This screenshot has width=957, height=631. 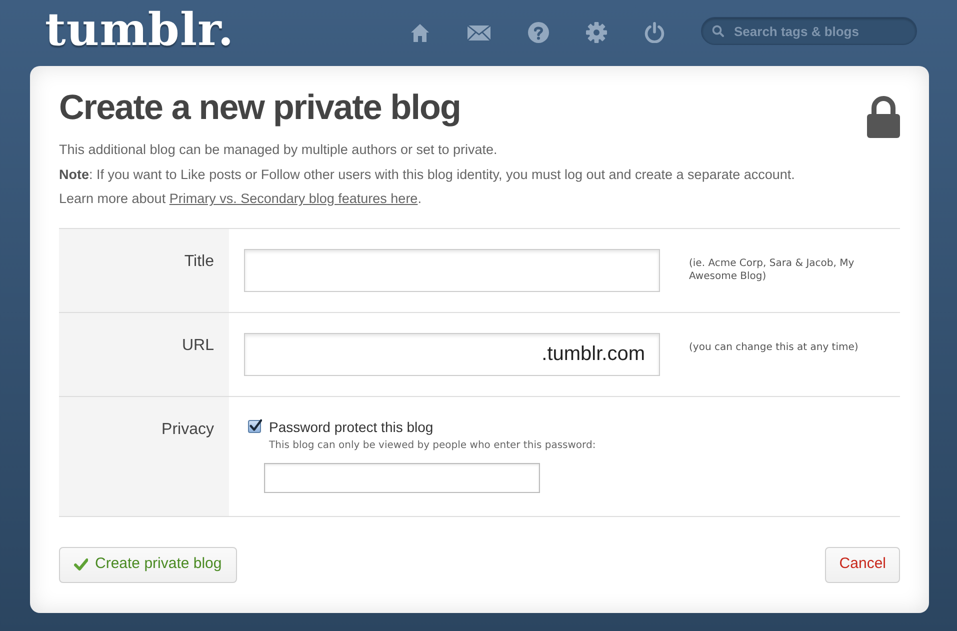 I want to click on field-label: URL, so click(x=198, y=346).